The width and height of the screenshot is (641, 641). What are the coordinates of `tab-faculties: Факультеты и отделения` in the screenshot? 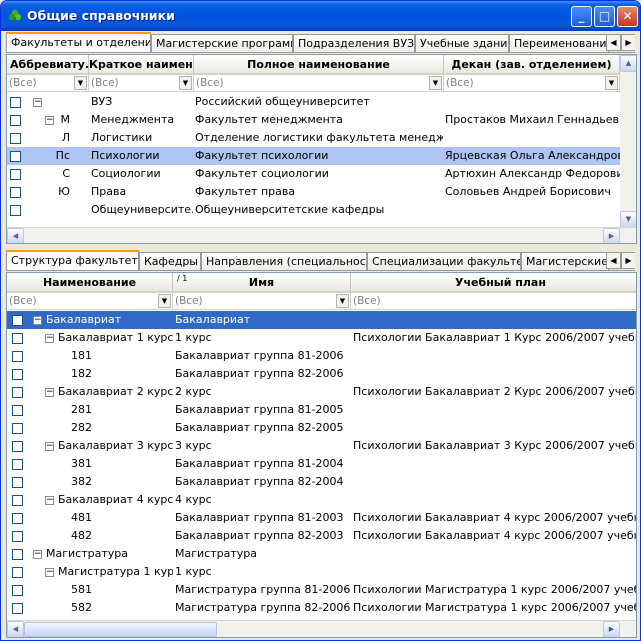 It's located at (78, 42).